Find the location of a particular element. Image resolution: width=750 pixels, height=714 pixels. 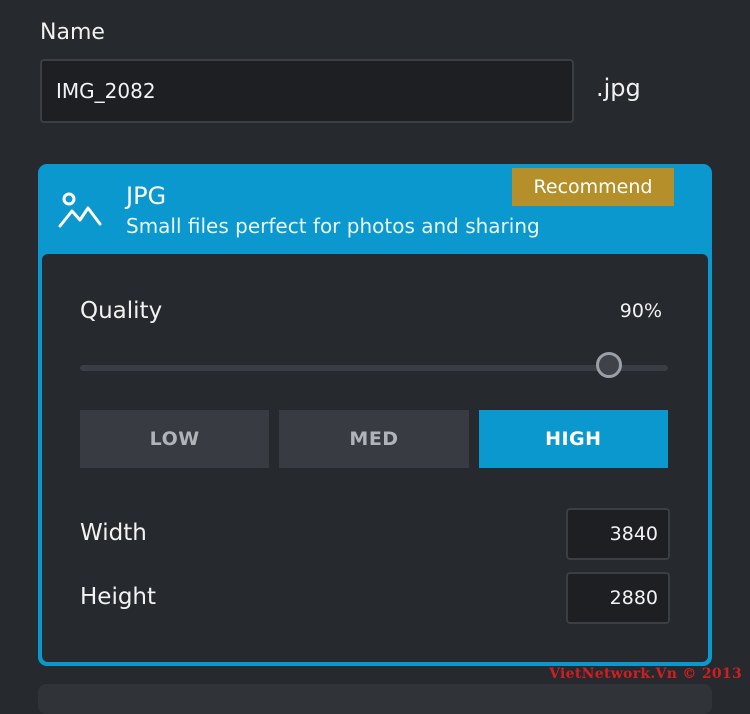

preset-med-button: MED is located at coordinates (374, 439).